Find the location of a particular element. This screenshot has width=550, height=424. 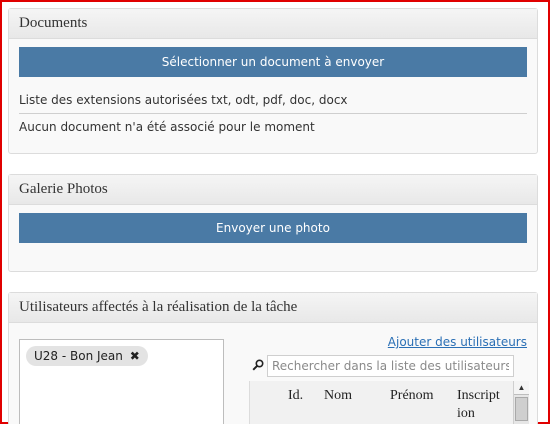

select-document-button: Sélectionner un document à envoyer is located at coordinates (273, 62).